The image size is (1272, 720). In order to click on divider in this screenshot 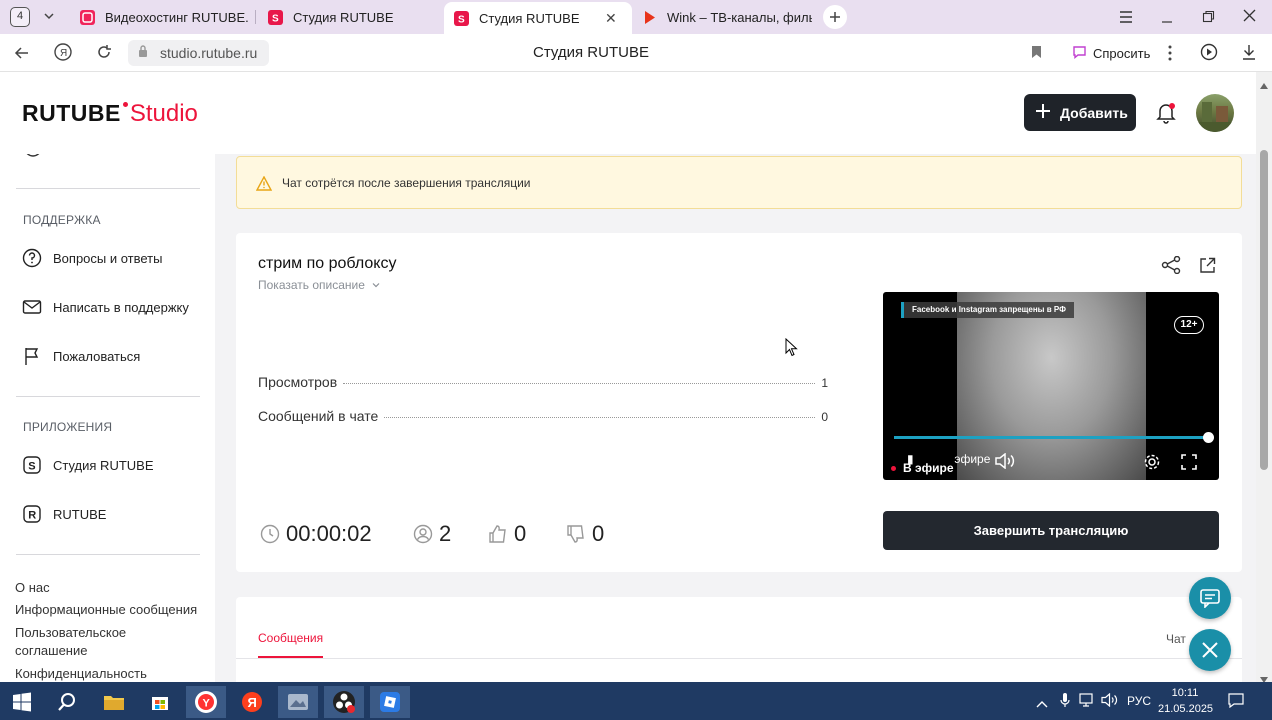, I will do `click(108, 396)`.